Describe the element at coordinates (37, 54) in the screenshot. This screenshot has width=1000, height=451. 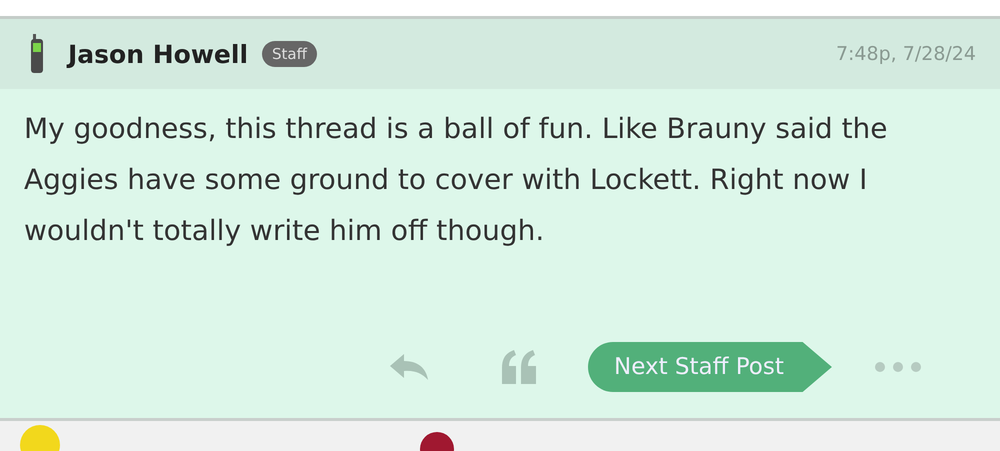
I see `phone-icon` at that location.